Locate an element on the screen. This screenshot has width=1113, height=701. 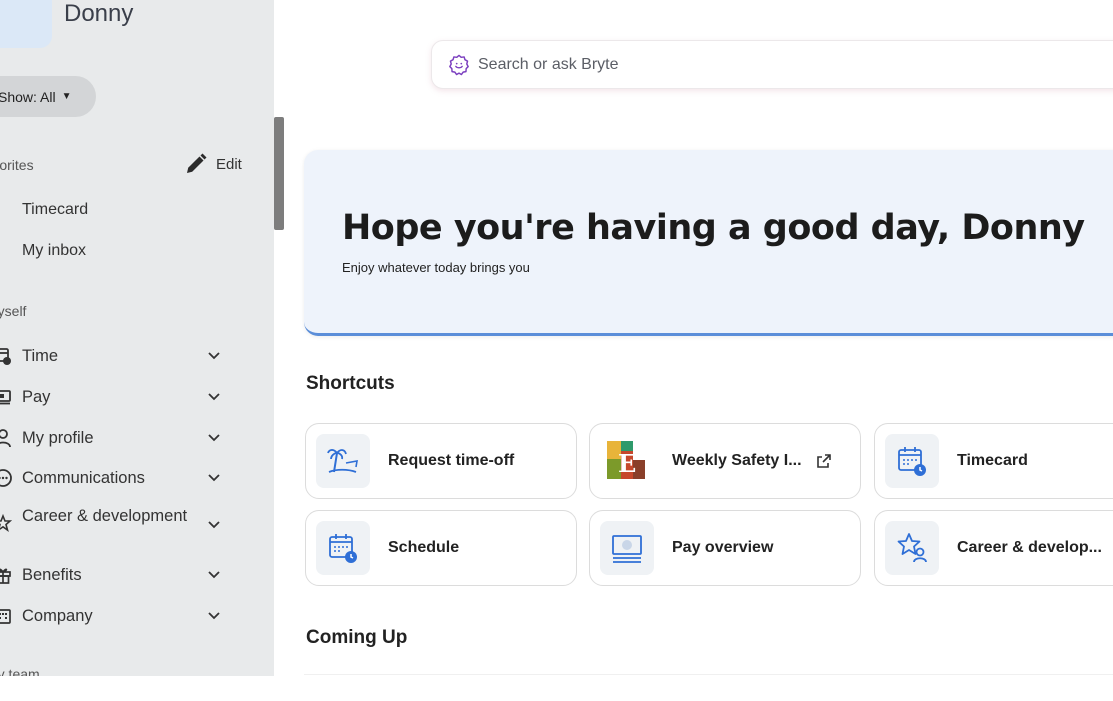
edit-favorites-button: Edit is located at coordinates (213, 164).